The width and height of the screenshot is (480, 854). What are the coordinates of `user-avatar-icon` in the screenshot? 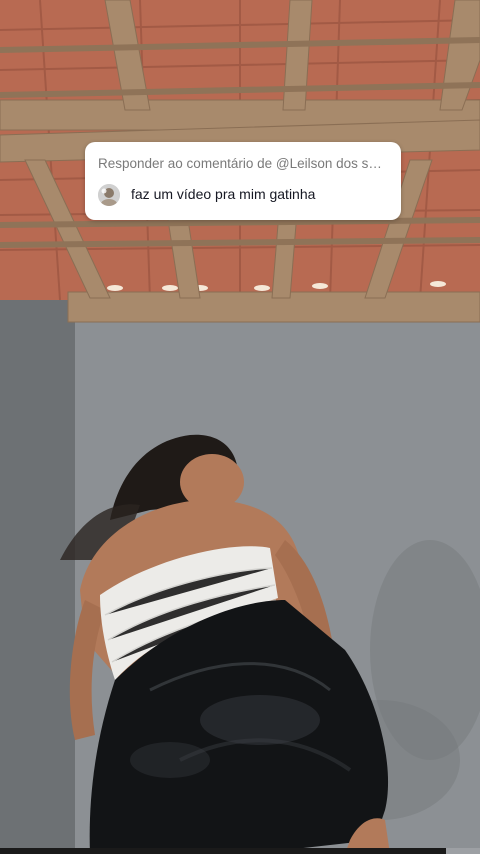 It's located at (109, 195).